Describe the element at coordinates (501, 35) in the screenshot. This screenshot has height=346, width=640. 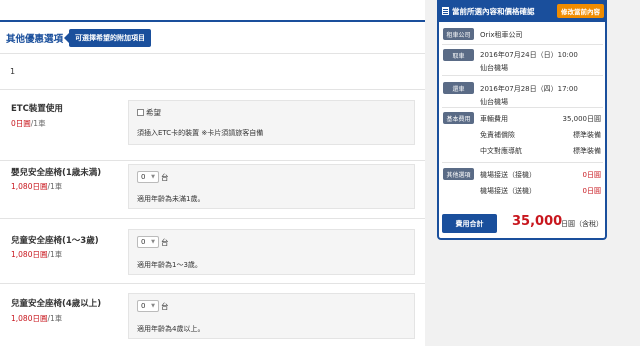
I see `rental-company-value: Orix租車公司` at that location.